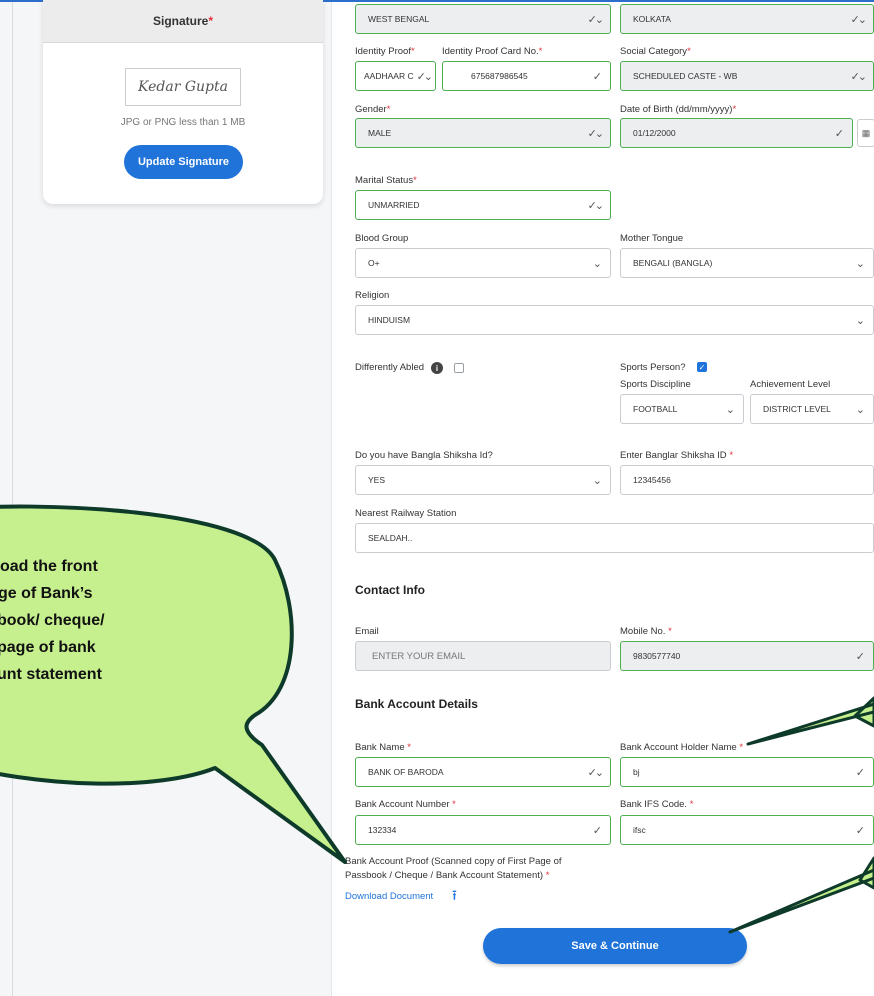 The height and width of the screenshot is (996, 874). What do you see at coordinates (48, 647) in the screenshot?
I see `callout-line: page of bank` at bounding box center [48, 647].